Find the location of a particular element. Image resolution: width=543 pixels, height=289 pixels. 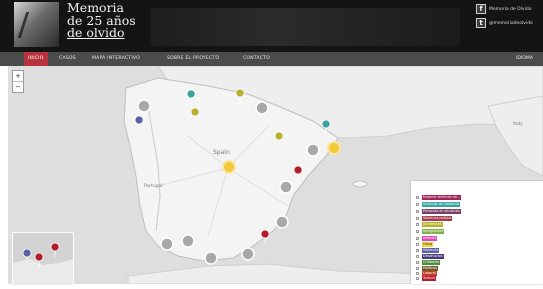

legend-label: Inmigrantes is located at coordinates (433, 231).